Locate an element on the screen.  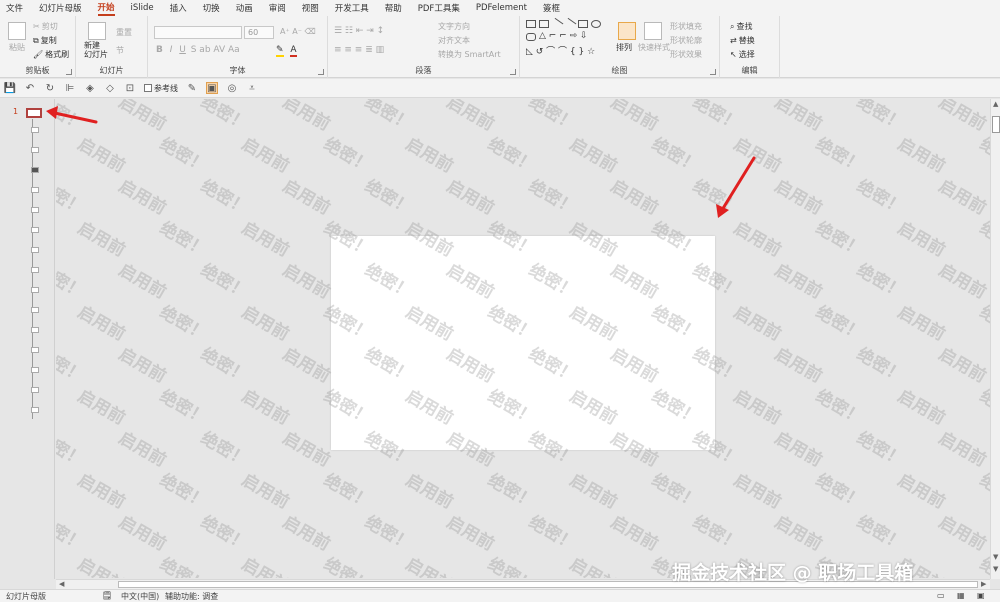
pen-icon: ✎ is located at coordinates (192, 88).